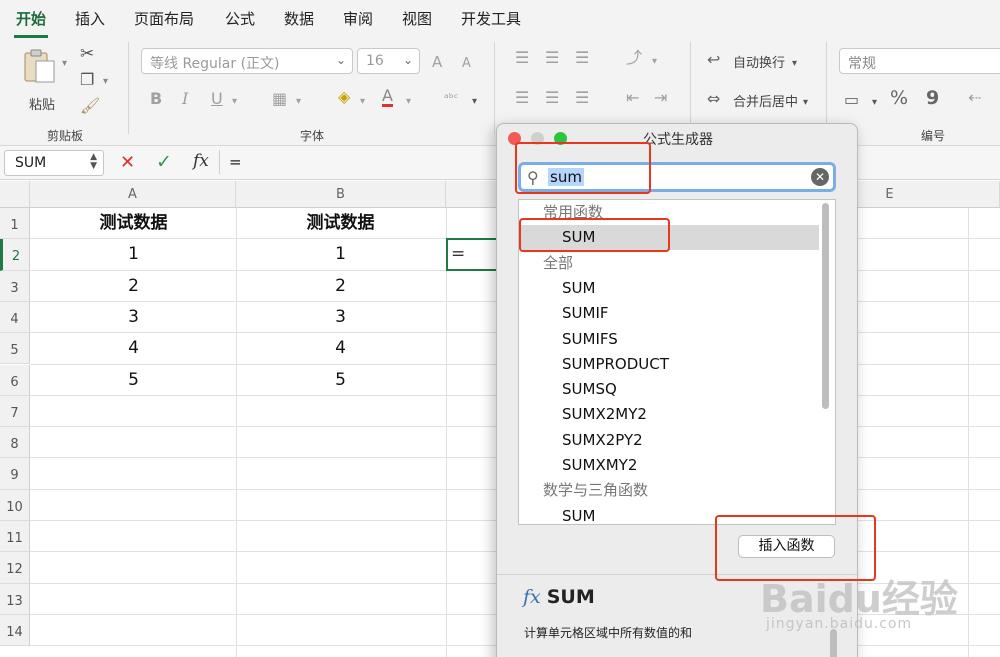 Image resolution: width=1000 pixels, height=657 pixels. What do you see at coordinates (15, 599) in the screenshot?
I see `row-header-13: 13` at bounding box center [15, 599].